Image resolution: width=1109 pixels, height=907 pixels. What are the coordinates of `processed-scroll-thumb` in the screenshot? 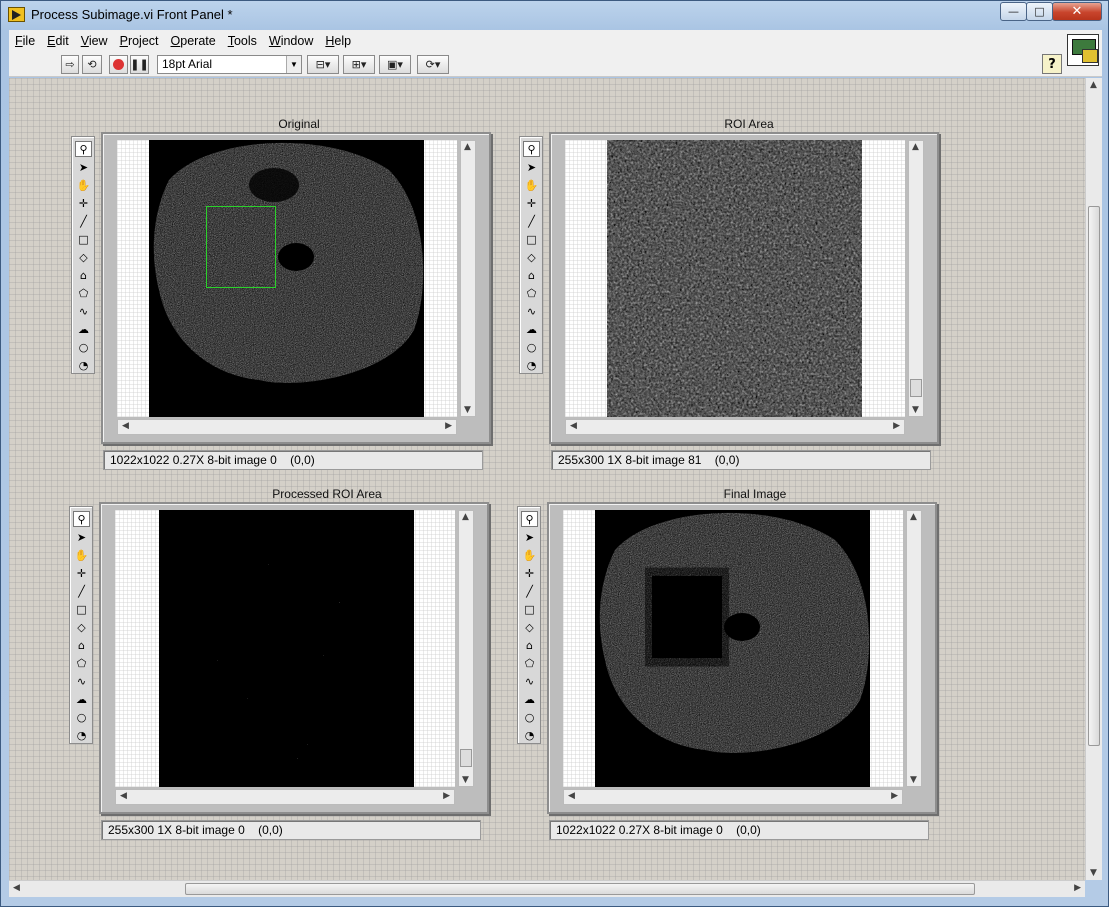 It's located at (466, 758).